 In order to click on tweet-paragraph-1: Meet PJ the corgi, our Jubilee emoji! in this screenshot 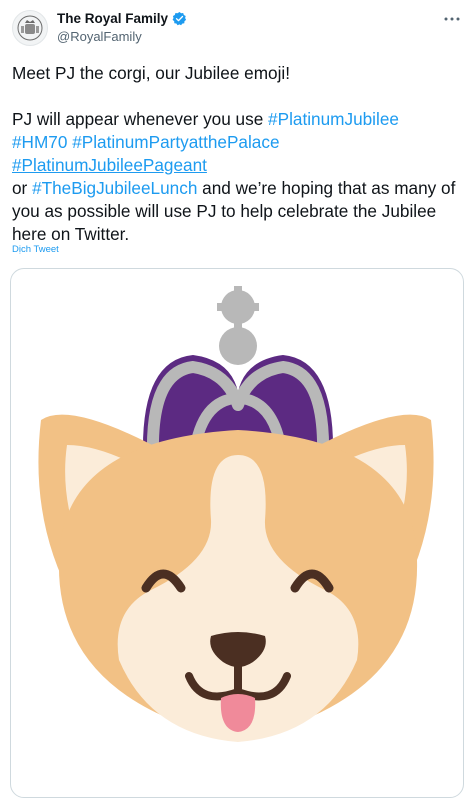, I will do `click(151, 73)`.